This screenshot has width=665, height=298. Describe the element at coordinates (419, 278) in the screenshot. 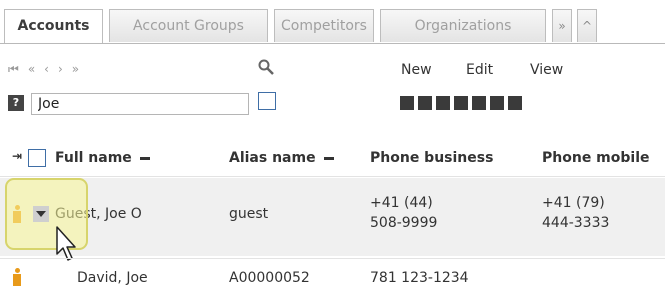

I see `cell-phone-business: 781 123-1234` at that location.